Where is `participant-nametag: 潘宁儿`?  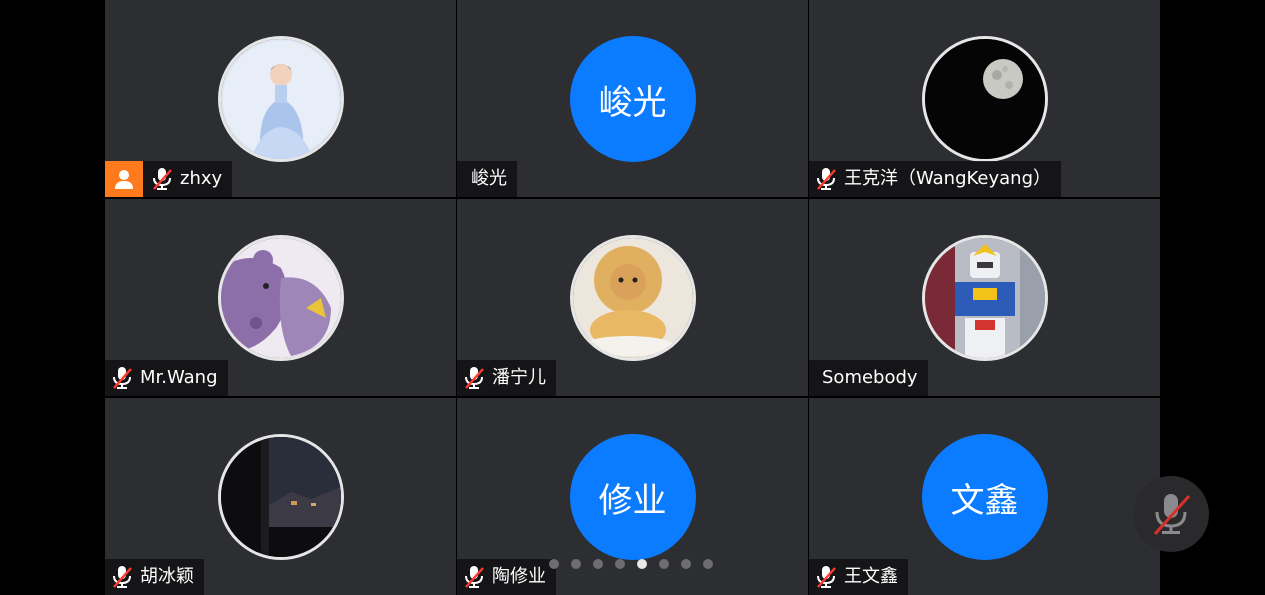
participant-nametag: 潘宁儿 is located at coordinates (506, 378).